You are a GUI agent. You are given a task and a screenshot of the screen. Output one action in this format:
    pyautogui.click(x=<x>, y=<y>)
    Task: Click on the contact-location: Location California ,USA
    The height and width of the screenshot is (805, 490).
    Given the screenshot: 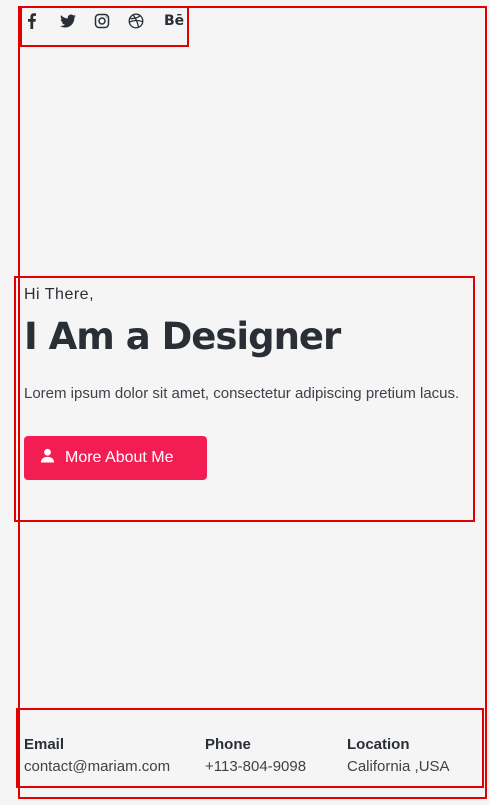 What is the action you would take?
    pyautogui.click(x=398, y=756)
    